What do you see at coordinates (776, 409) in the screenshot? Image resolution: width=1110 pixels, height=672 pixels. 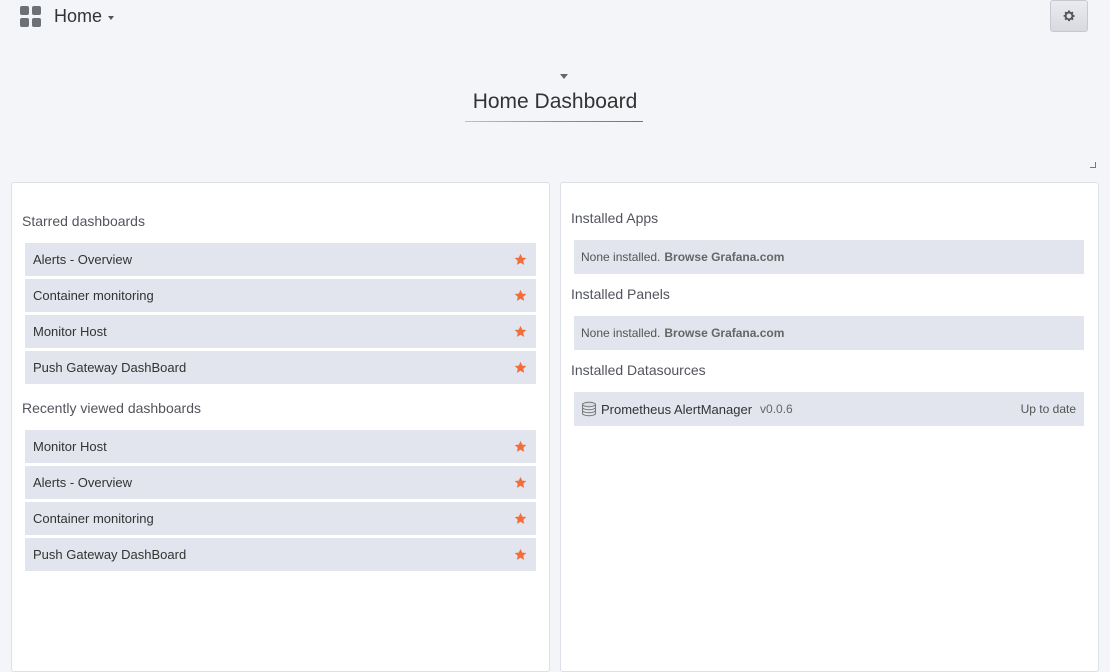 I see `datasource-version: v0.0.6` at bounding box center [776, 409].